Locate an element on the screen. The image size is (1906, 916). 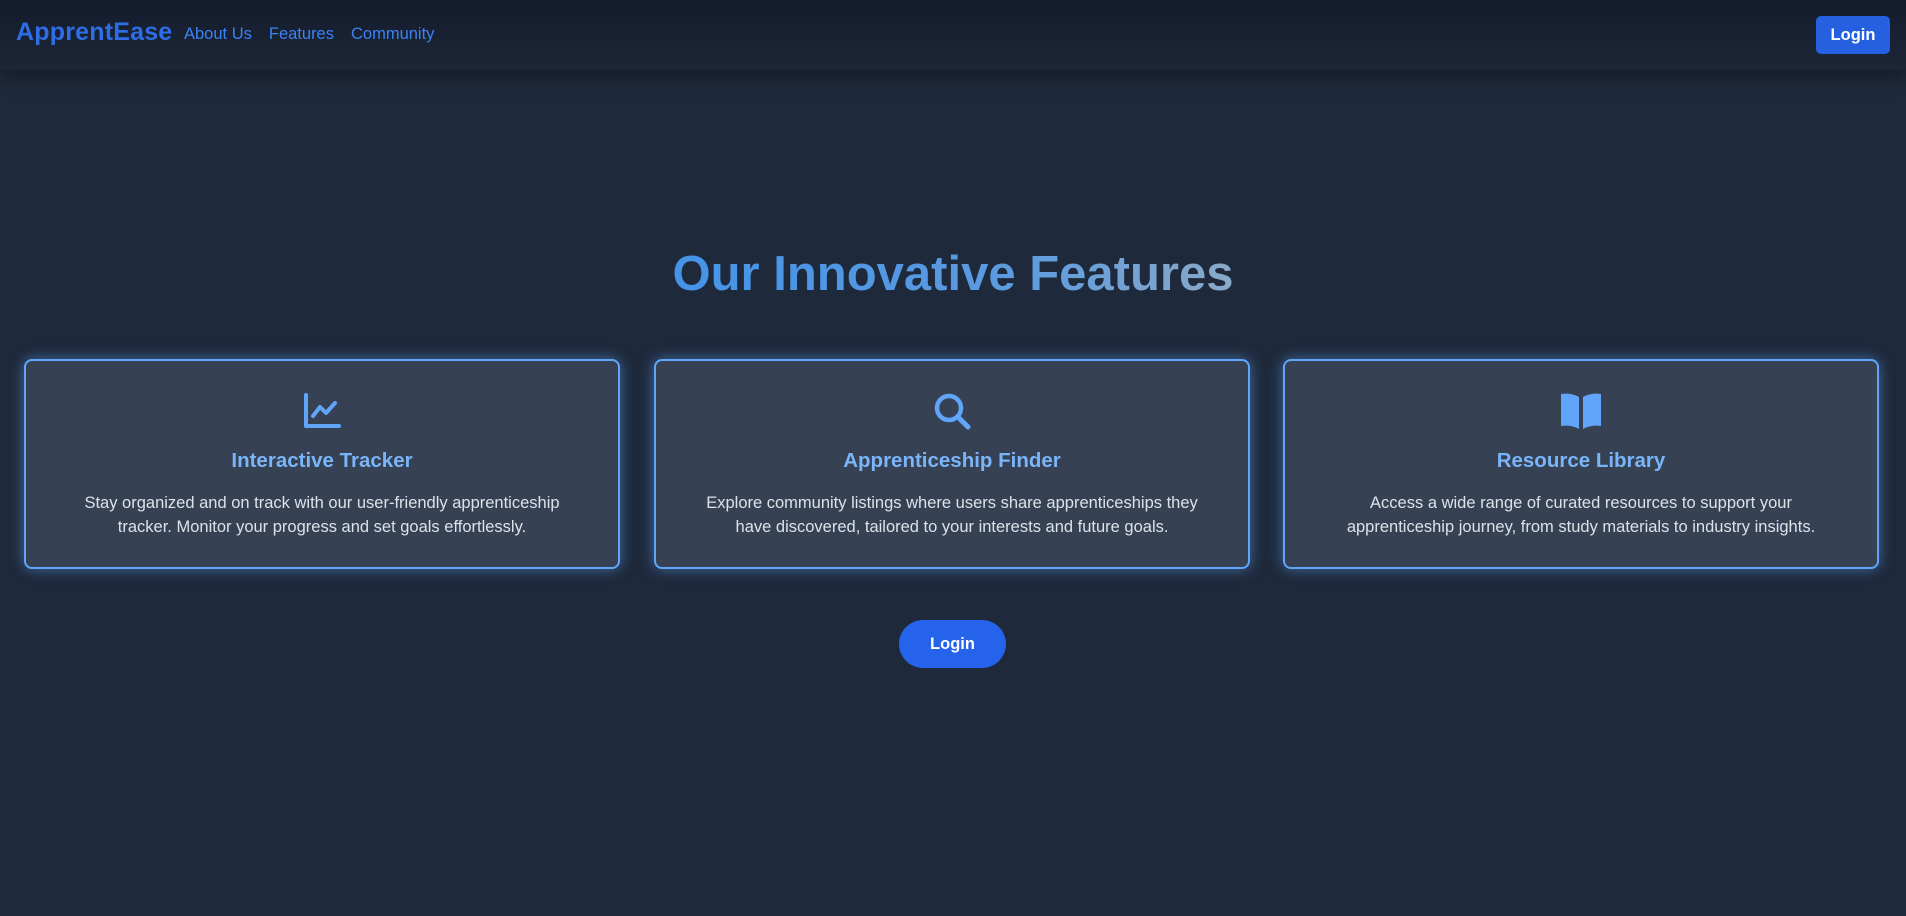
nav-login-button: Login is located at coordinates (1853, 35).